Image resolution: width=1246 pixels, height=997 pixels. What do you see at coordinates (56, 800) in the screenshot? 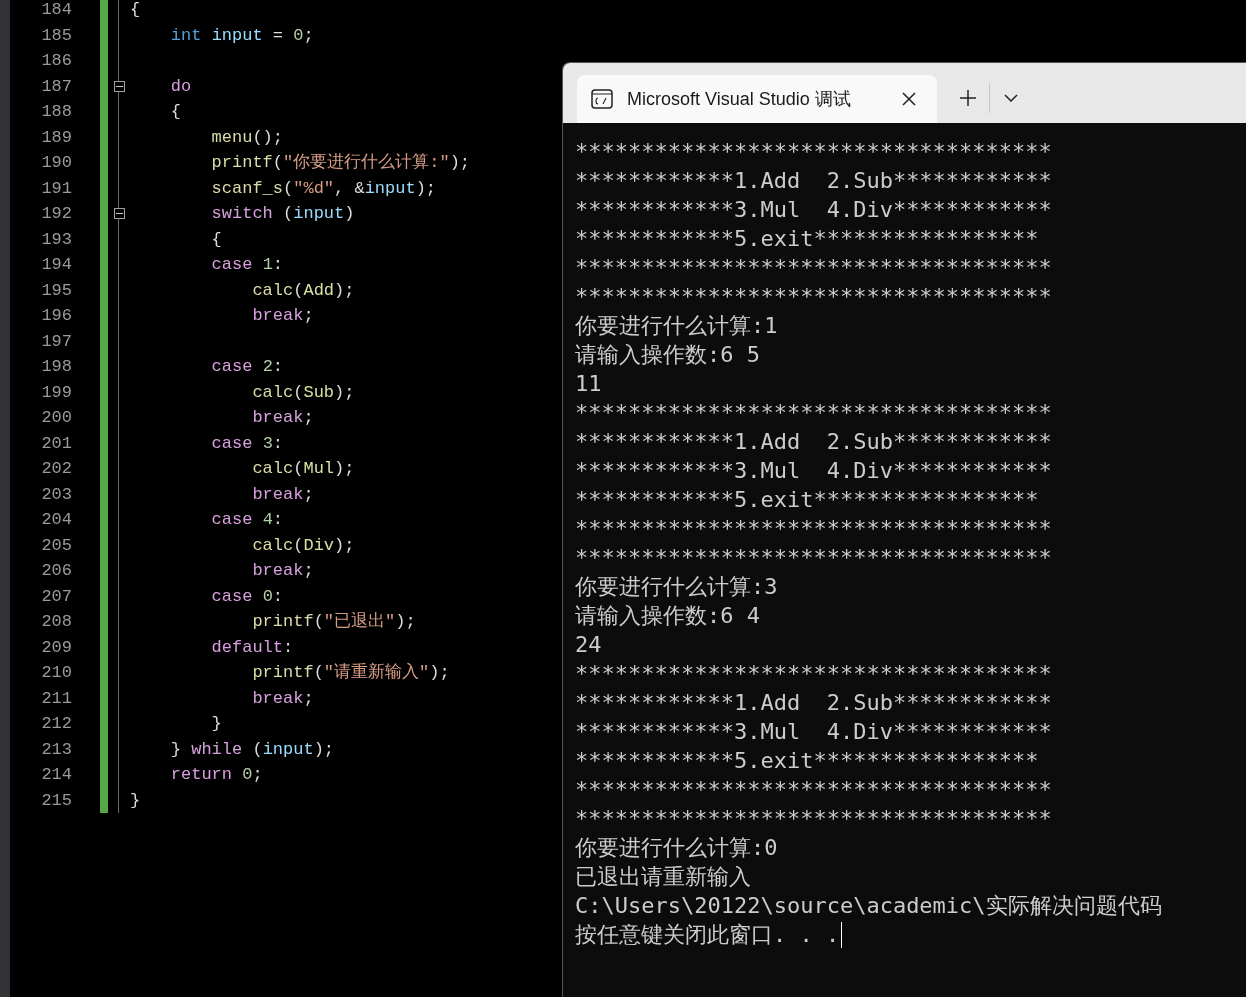
I see `line-number: 215` at bounding box center [56, 800].